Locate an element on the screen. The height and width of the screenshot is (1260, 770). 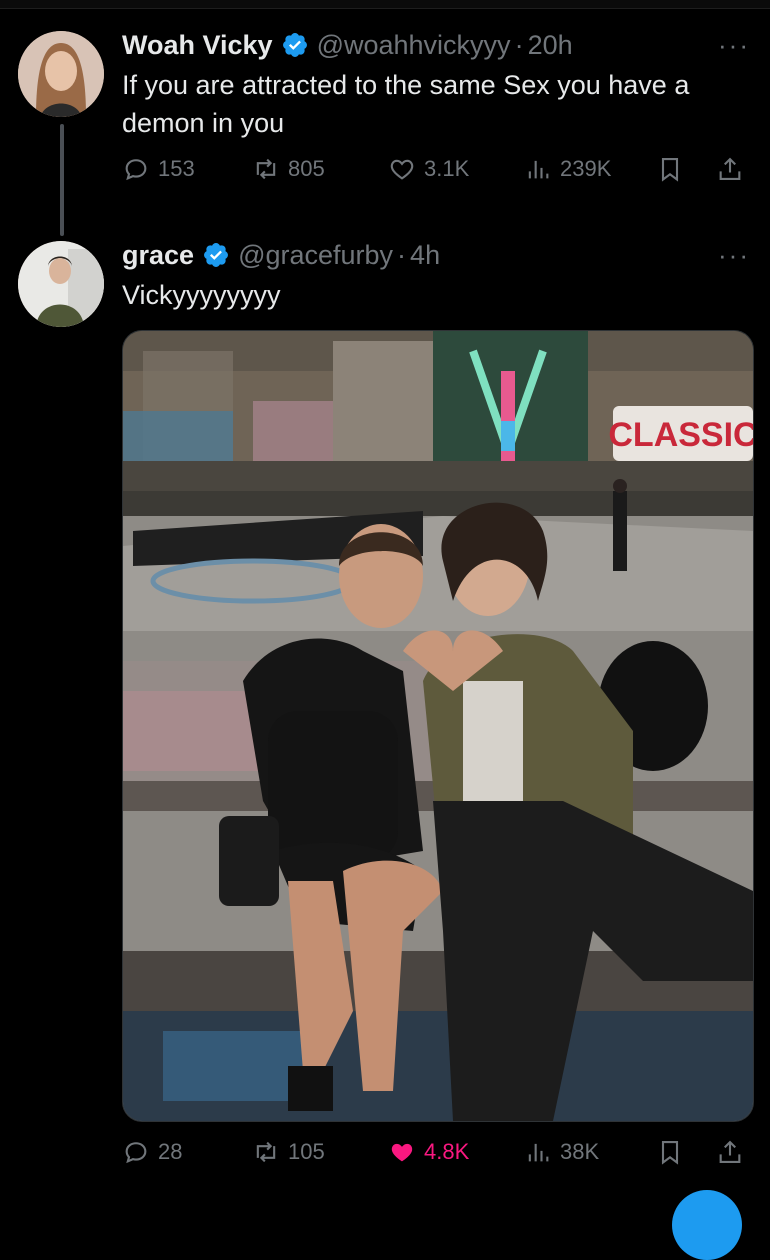
avatar-grace is located at coordinates (61, 284).